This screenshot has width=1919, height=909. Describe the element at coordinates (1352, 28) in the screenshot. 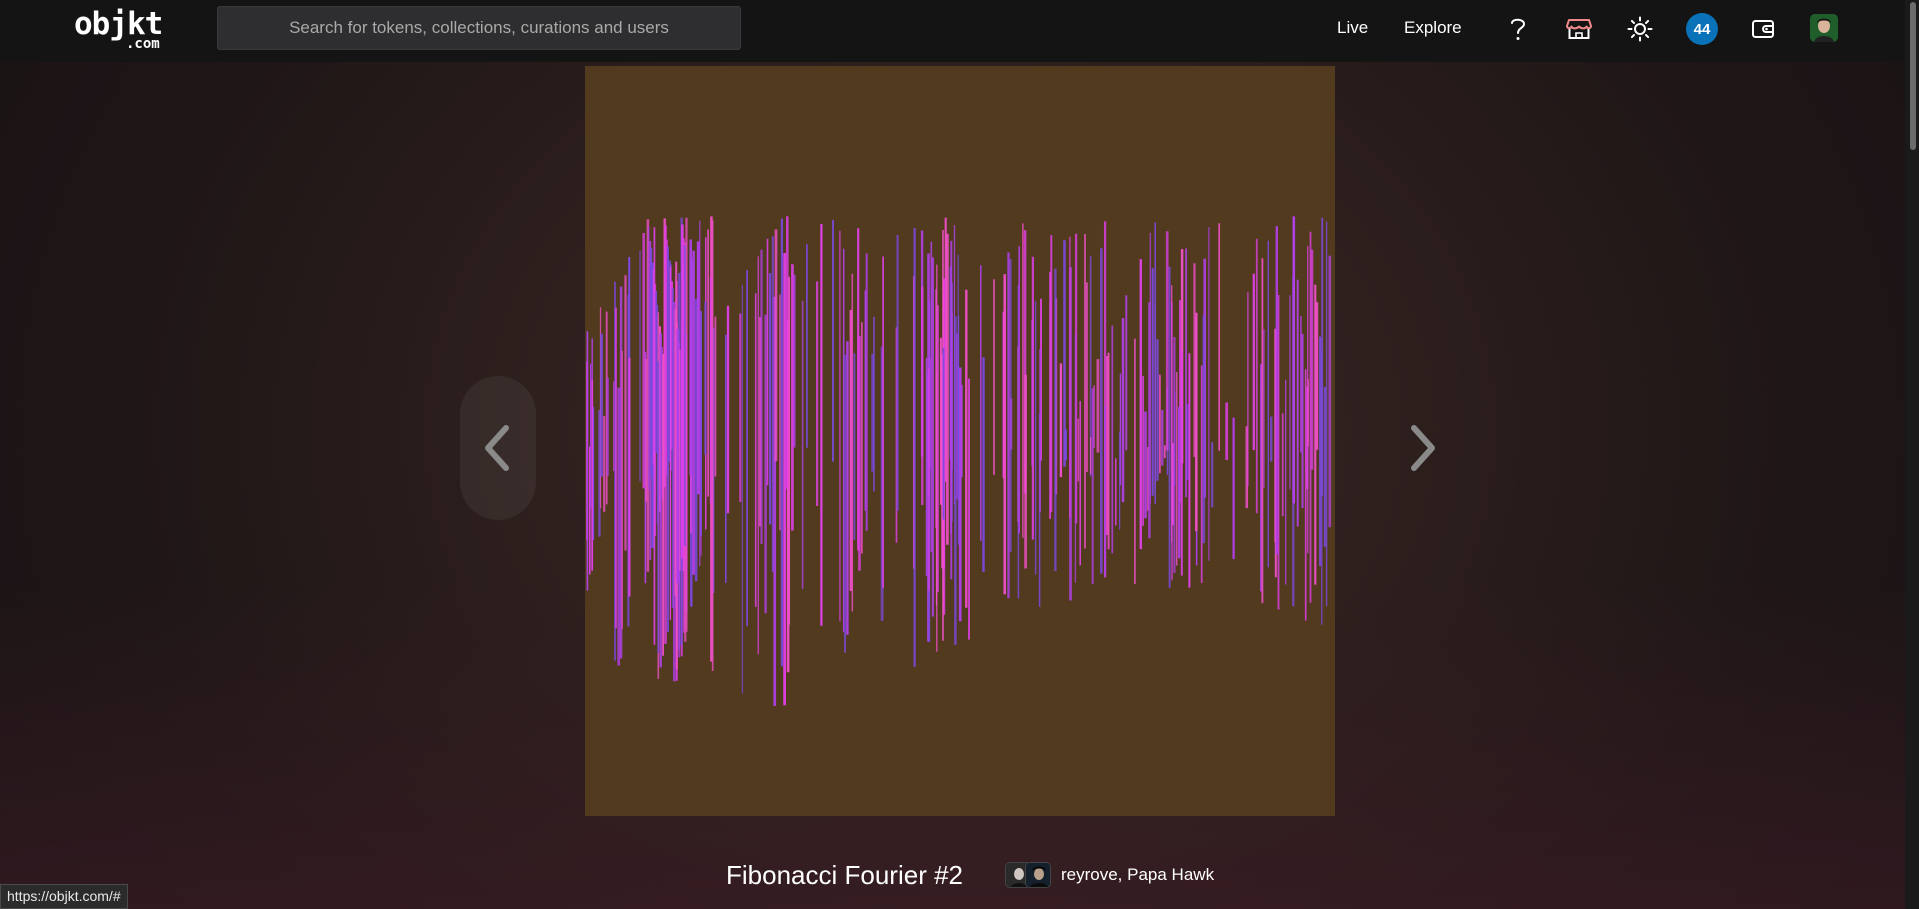

I see `nav-live-link: Live` at that location.